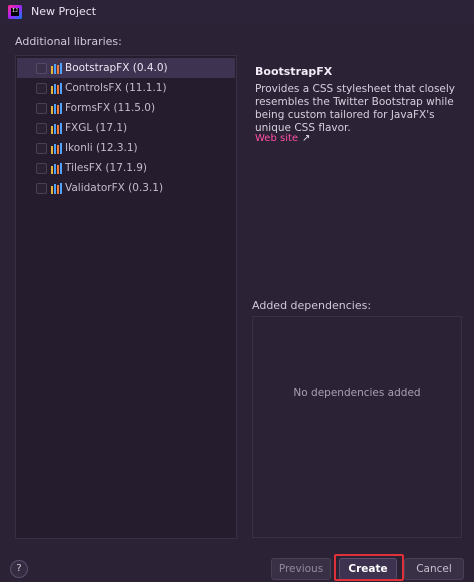 The image size is (474, 582). I want to click on library-name: Ikonli (12.3.1), so click(101, 148).